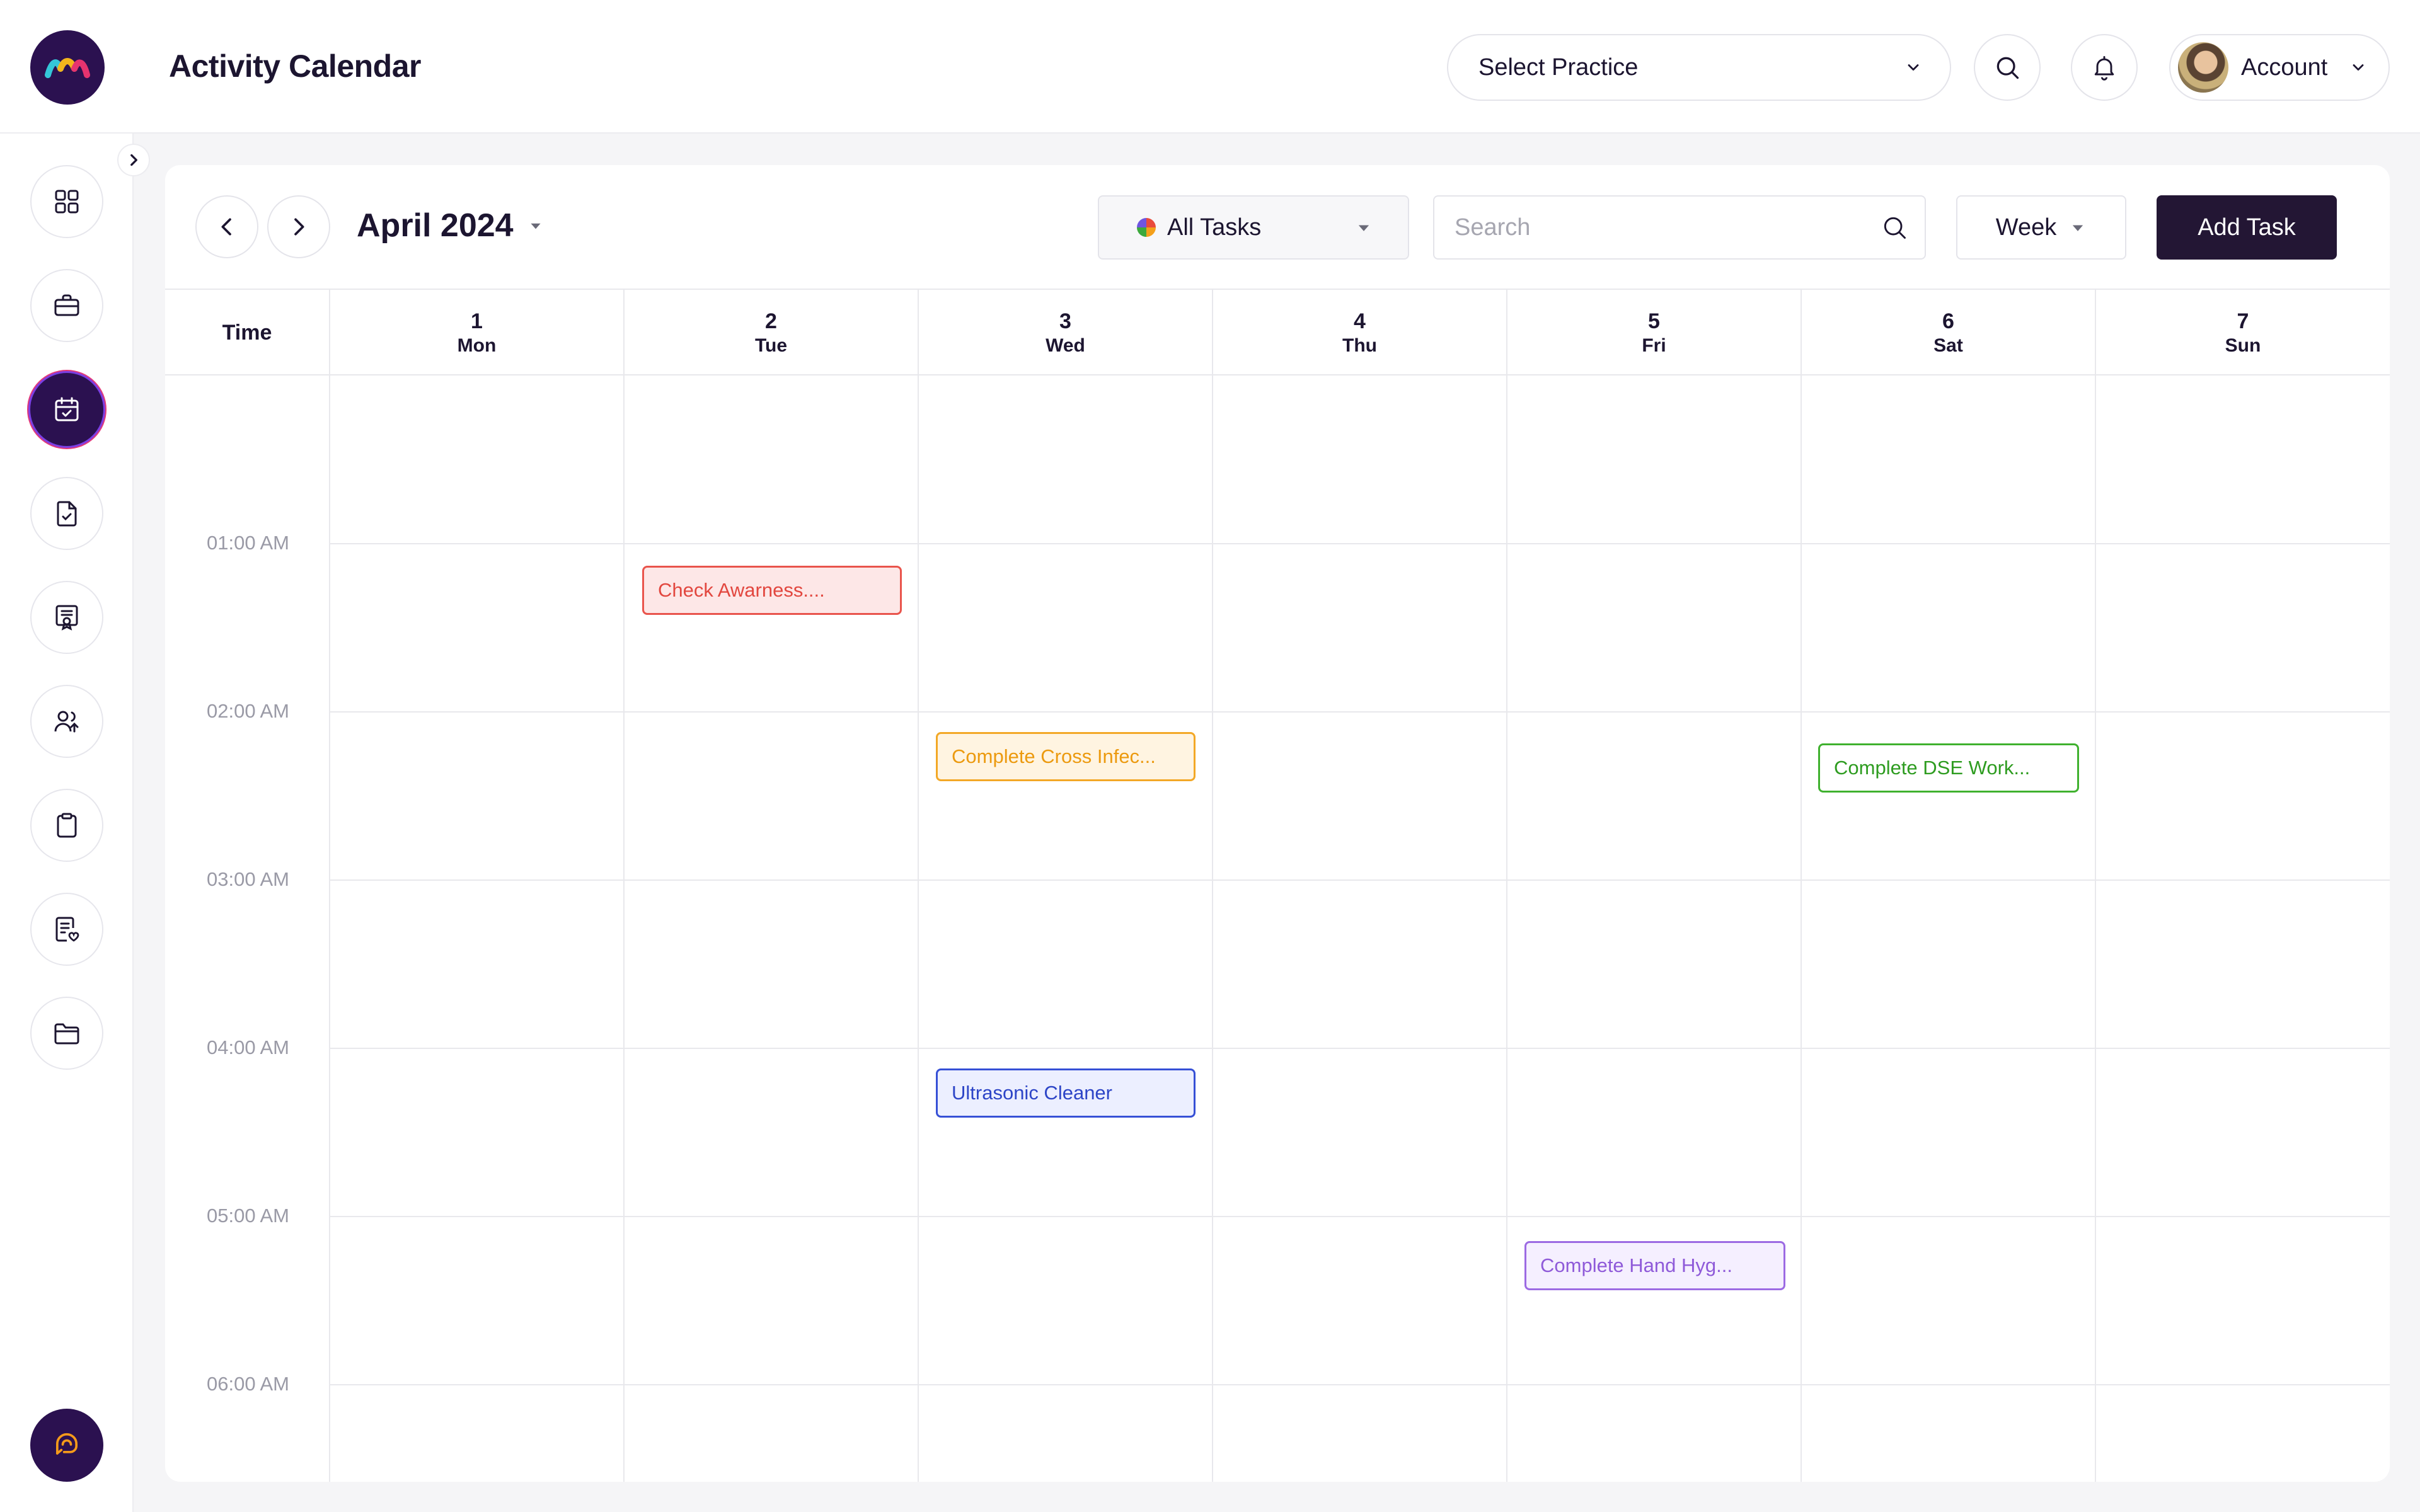  I want to click on time-label: 02:00 AM, so click(248, 711).